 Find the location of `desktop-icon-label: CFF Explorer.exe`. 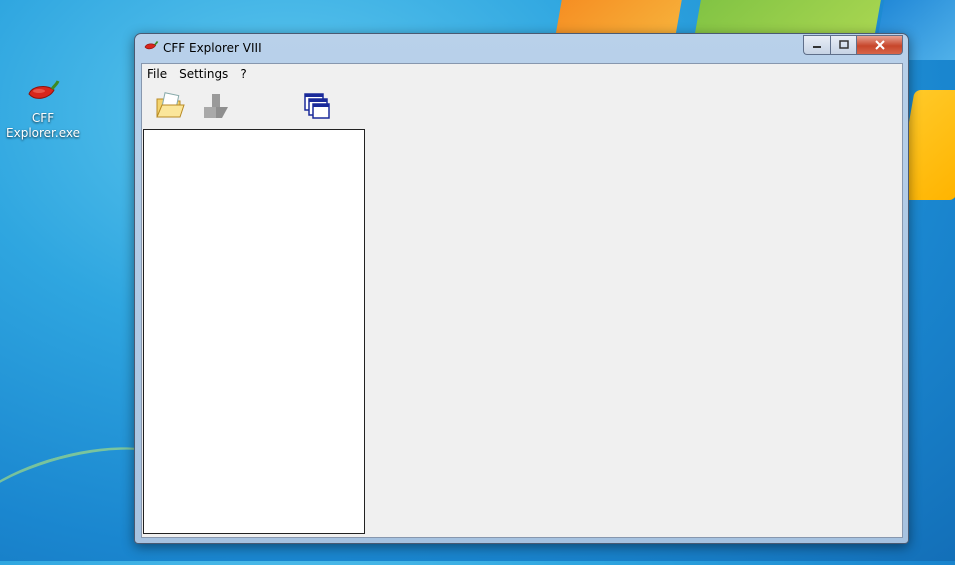

desktop-icon-label: CFF Explorer.exe is located at coordinates (43, 125).